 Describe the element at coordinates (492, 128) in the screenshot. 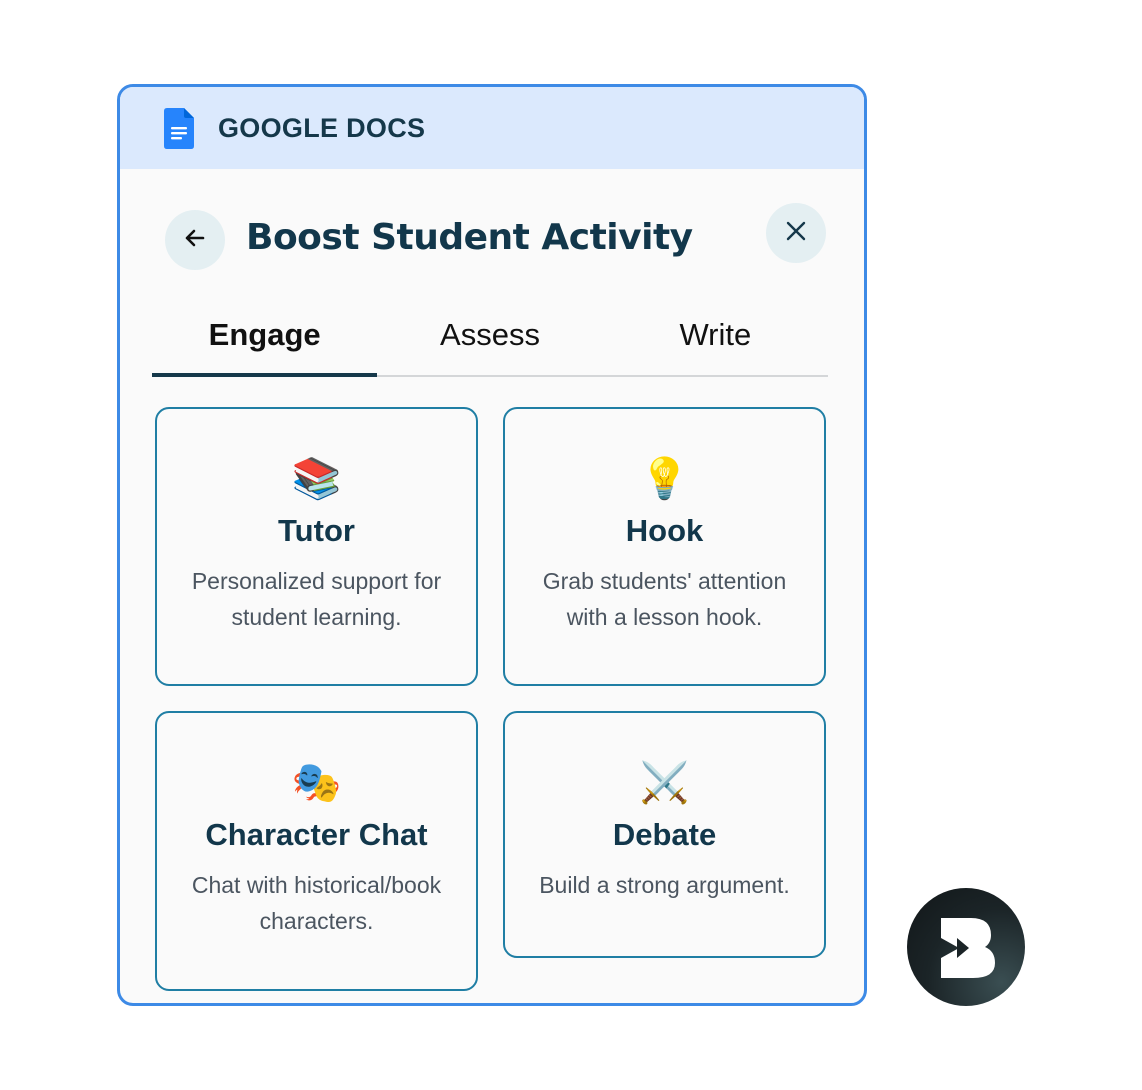

I see `app-header: GOOGLE DOCS` at that location.